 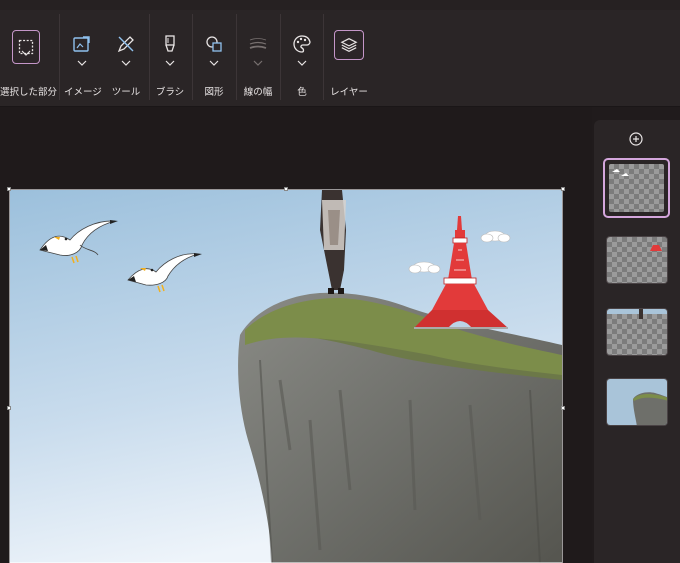 I want to click on image-resize-icon, so click(x=82, y=44).